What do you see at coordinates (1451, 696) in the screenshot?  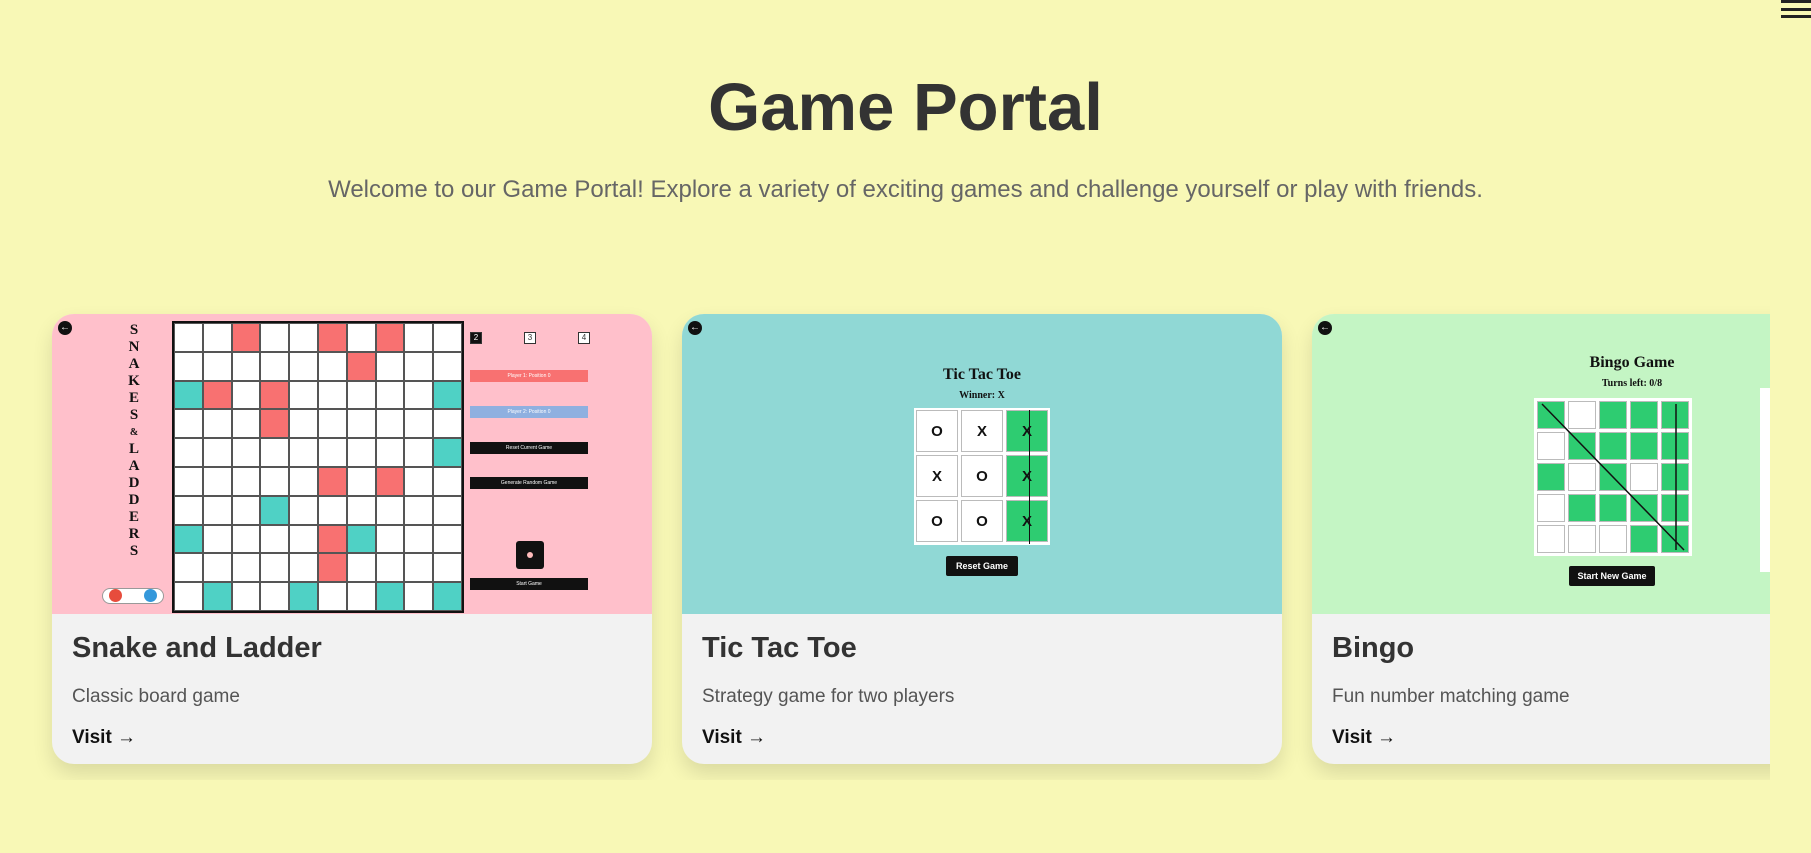 I see `game-description: Fun number matching game` at bounding box center [1451, 696].